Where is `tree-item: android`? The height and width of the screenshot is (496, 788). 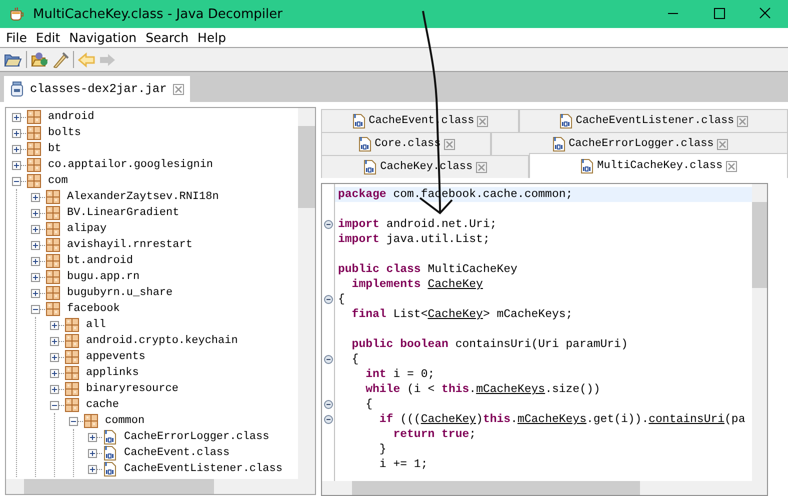
tree-item: android is located at coordinates (71, 117).